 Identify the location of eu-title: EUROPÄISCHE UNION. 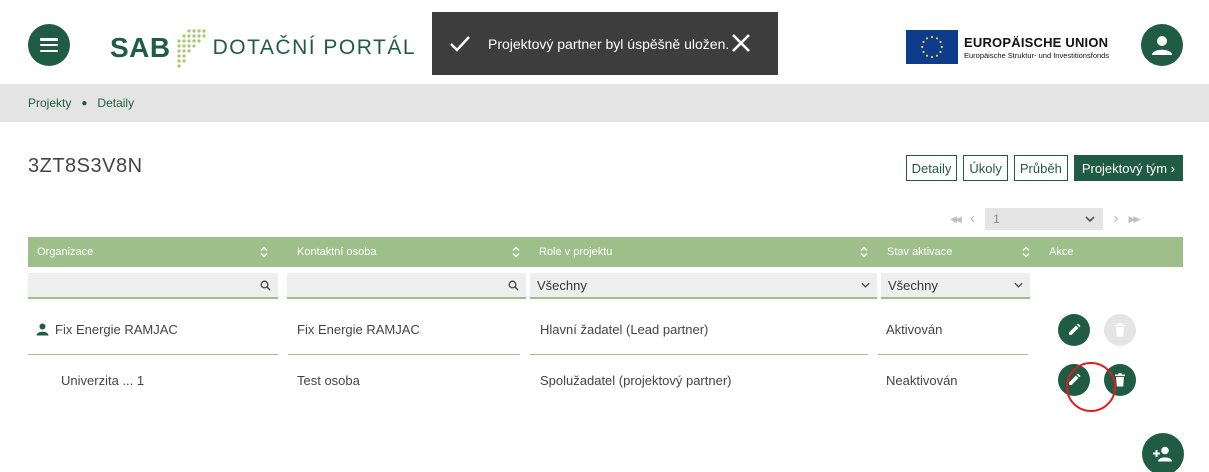
(1036, 42).